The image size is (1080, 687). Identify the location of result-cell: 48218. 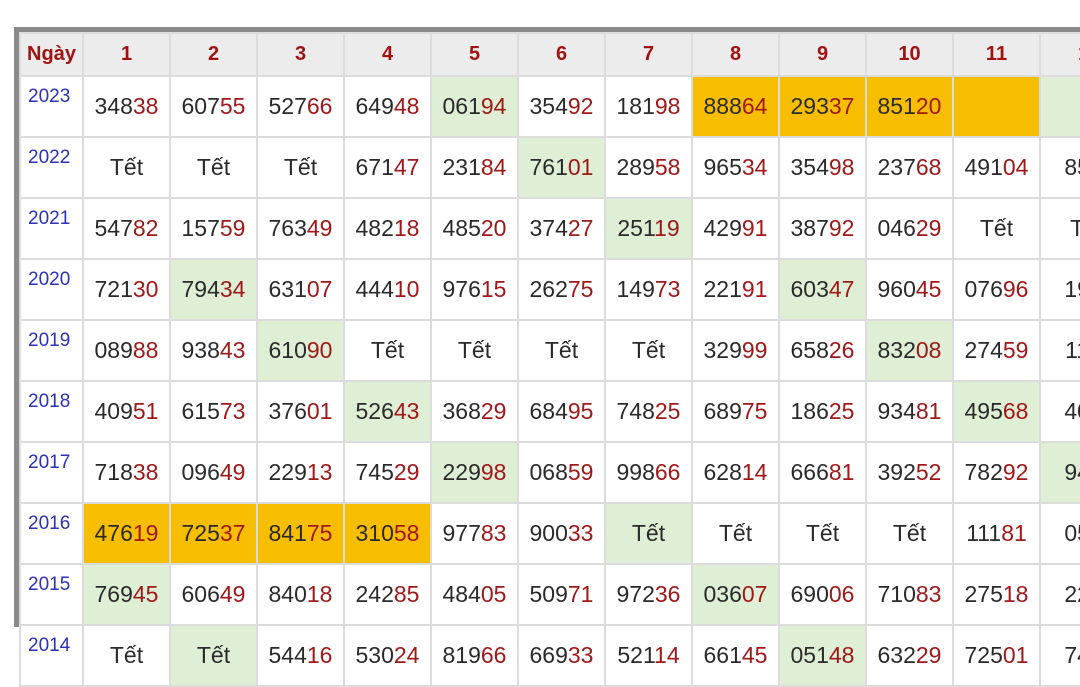
(387, 228).